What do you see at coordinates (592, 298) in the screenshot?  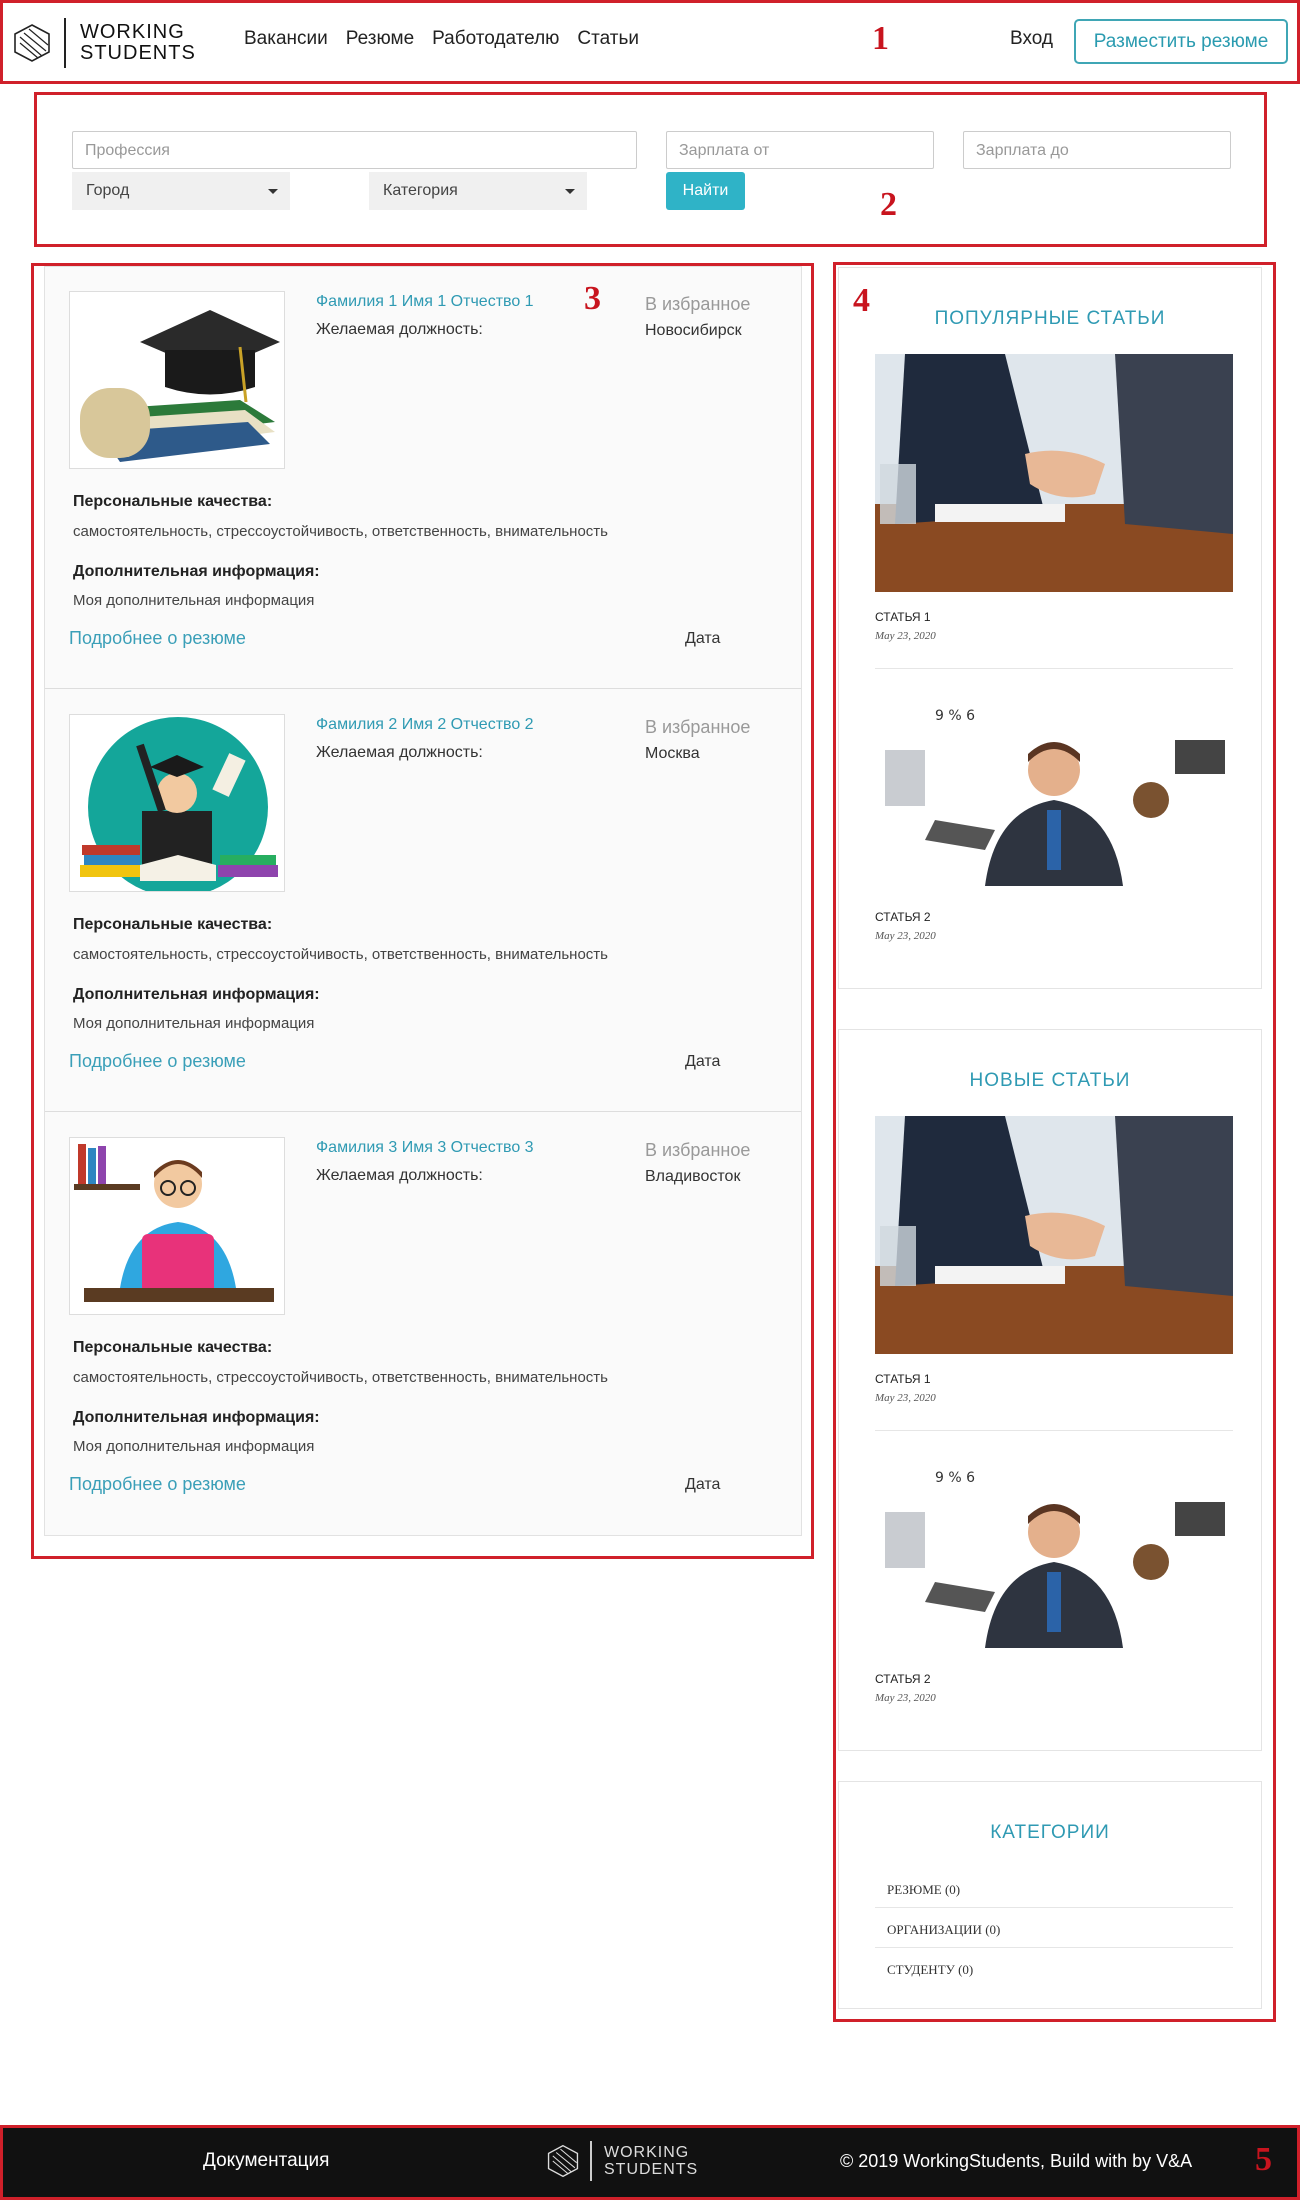 I see `annotation-number-3: 3` at bounding box center [592, 298].